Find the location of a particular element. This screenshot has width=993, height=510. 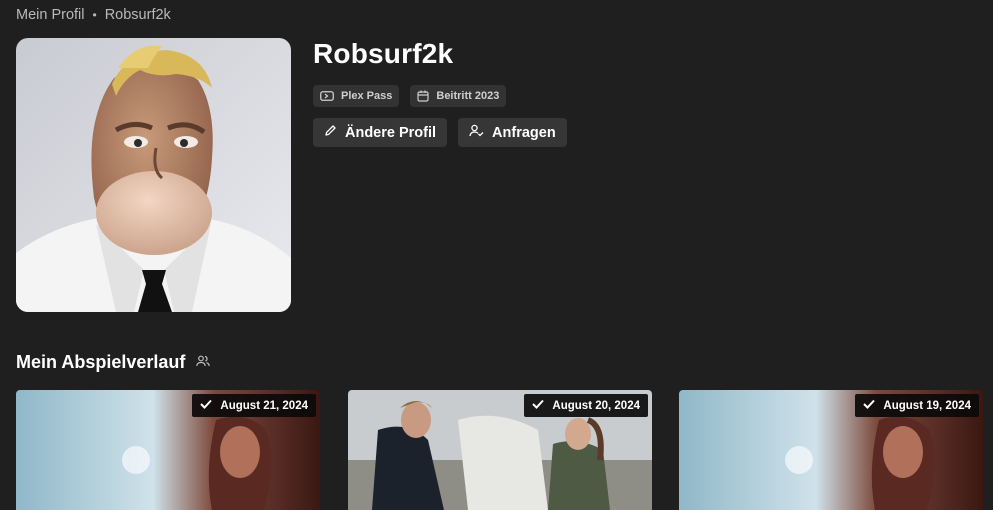

plex-pass-badge: Plex Pass is located at coordinates (356, 96).